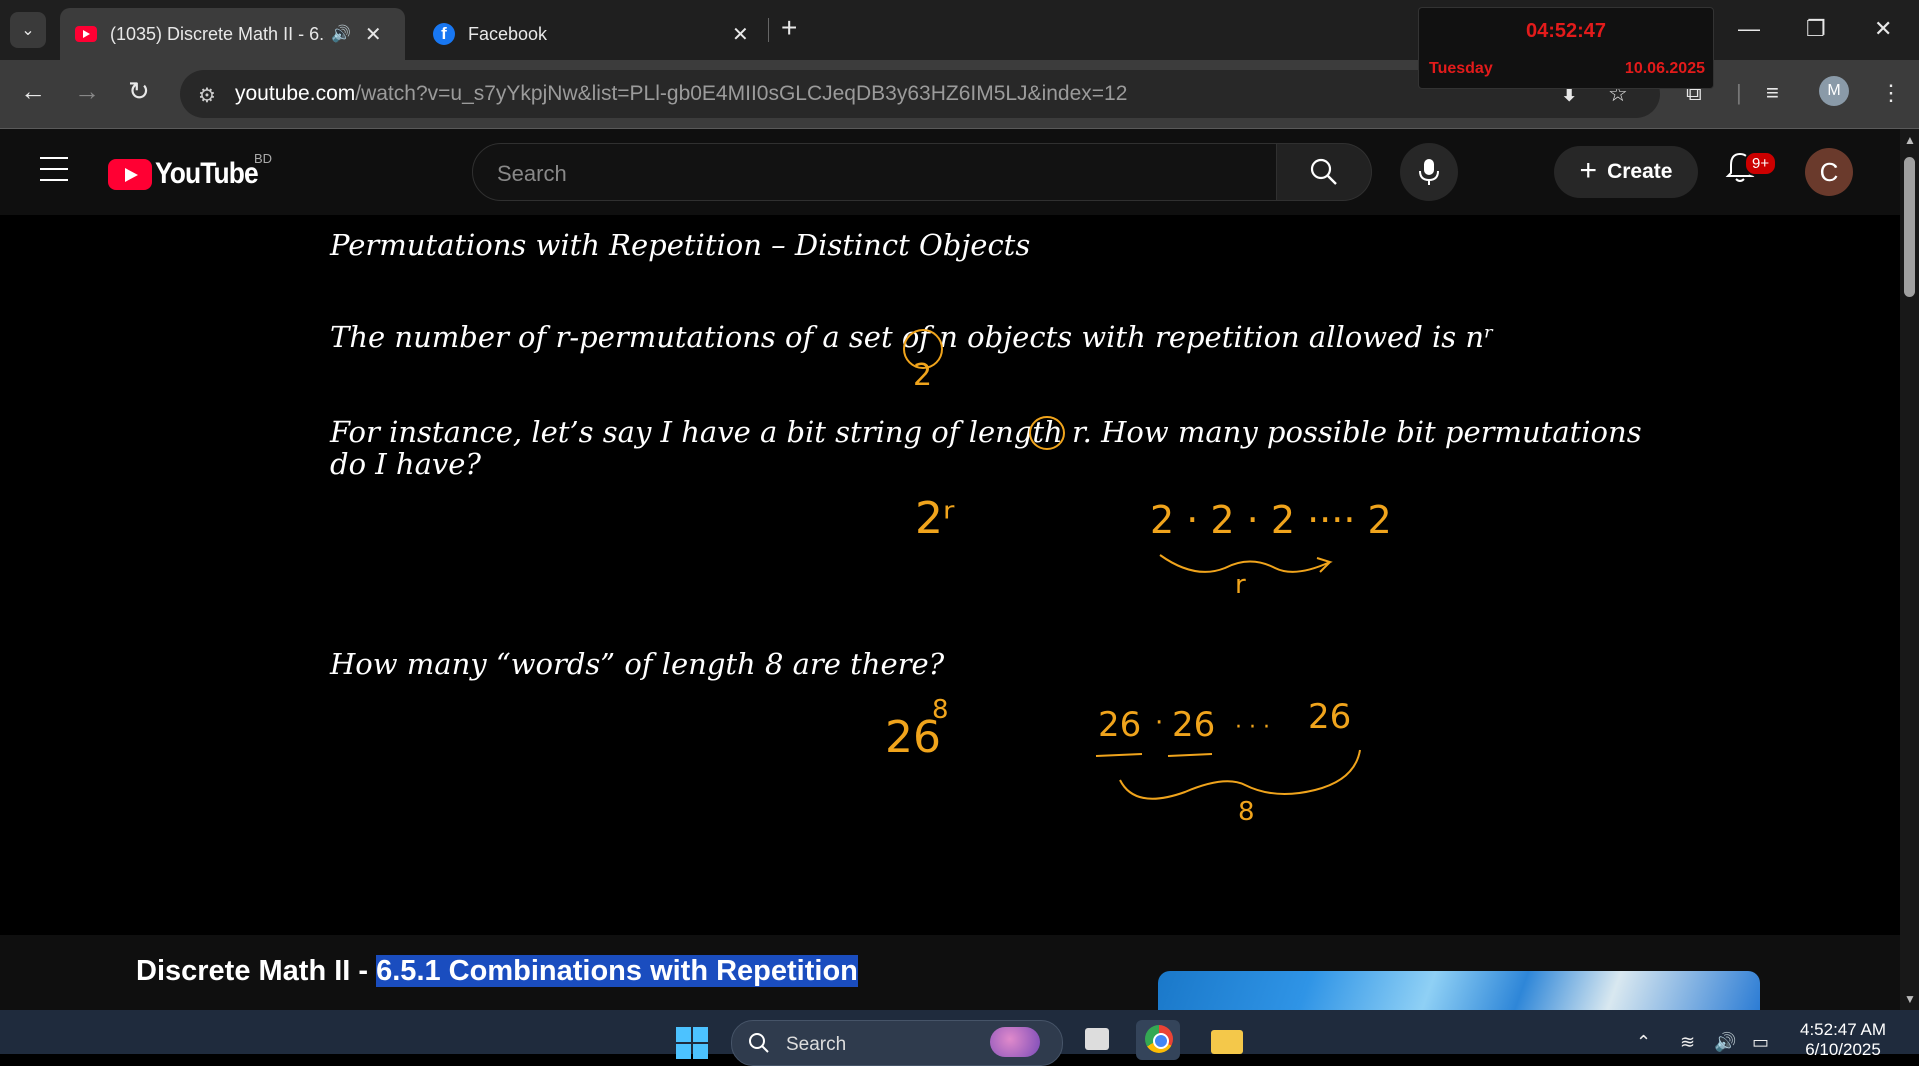 This screenshot has height=1066, width=1919. Describe the element at coordinates (263, 158) in the screenshot. I see `country-code: BD` at that location.